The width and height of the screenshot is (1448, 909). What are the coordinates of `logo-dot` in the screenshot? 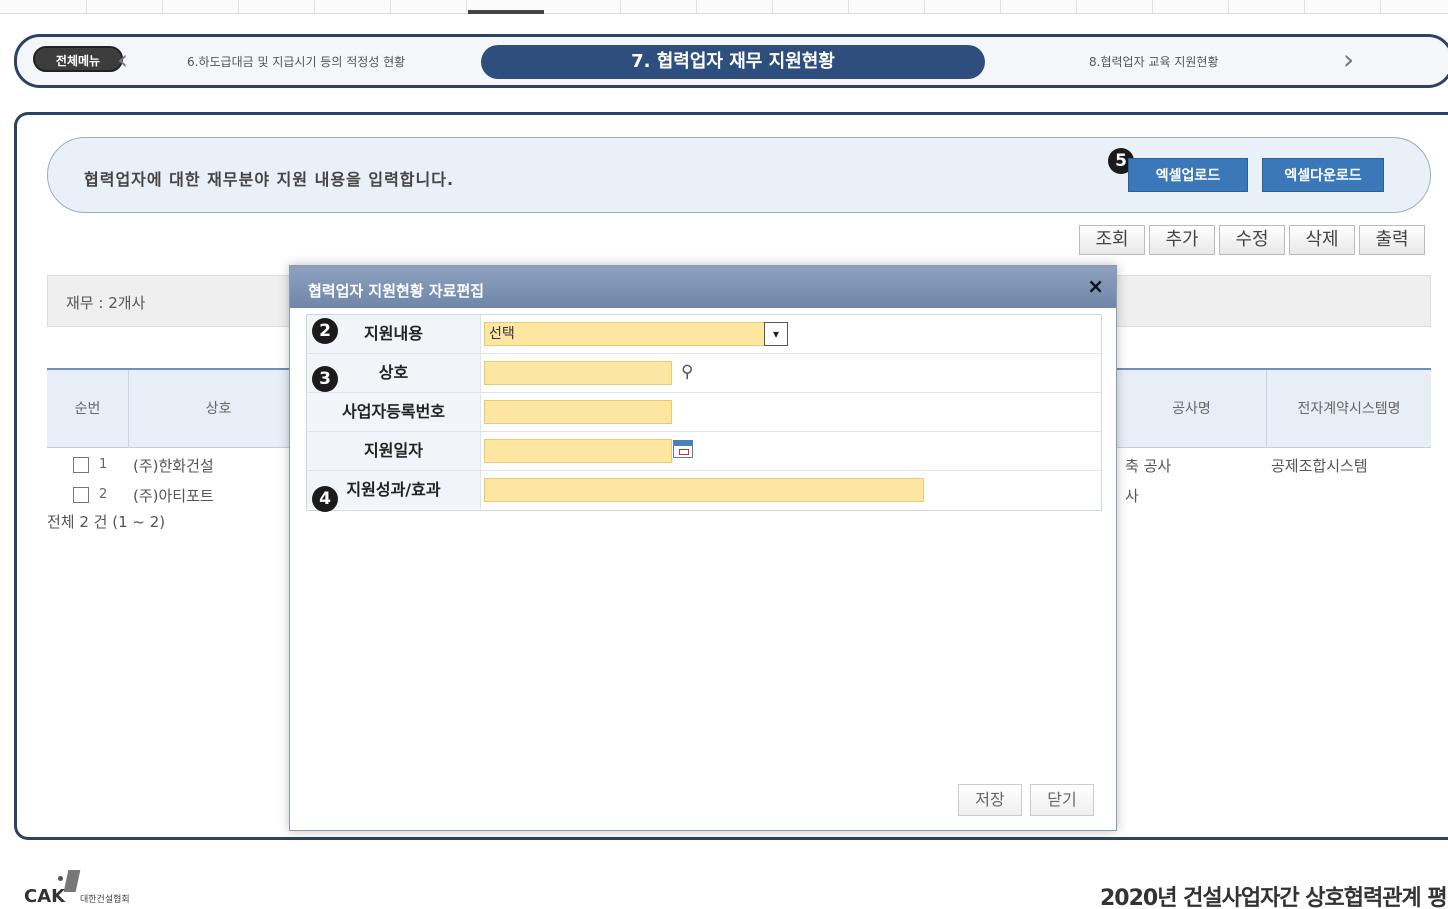 It's located at (60, 878).